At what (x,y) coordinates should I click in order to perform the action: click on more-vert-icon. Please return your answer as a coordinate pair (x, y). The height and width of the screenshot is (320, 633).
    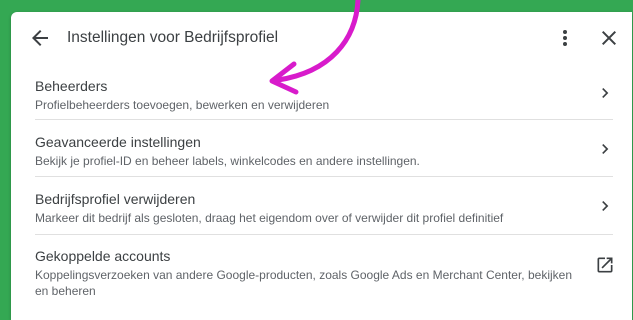
    Looking at the image, I should click on (565, 38).